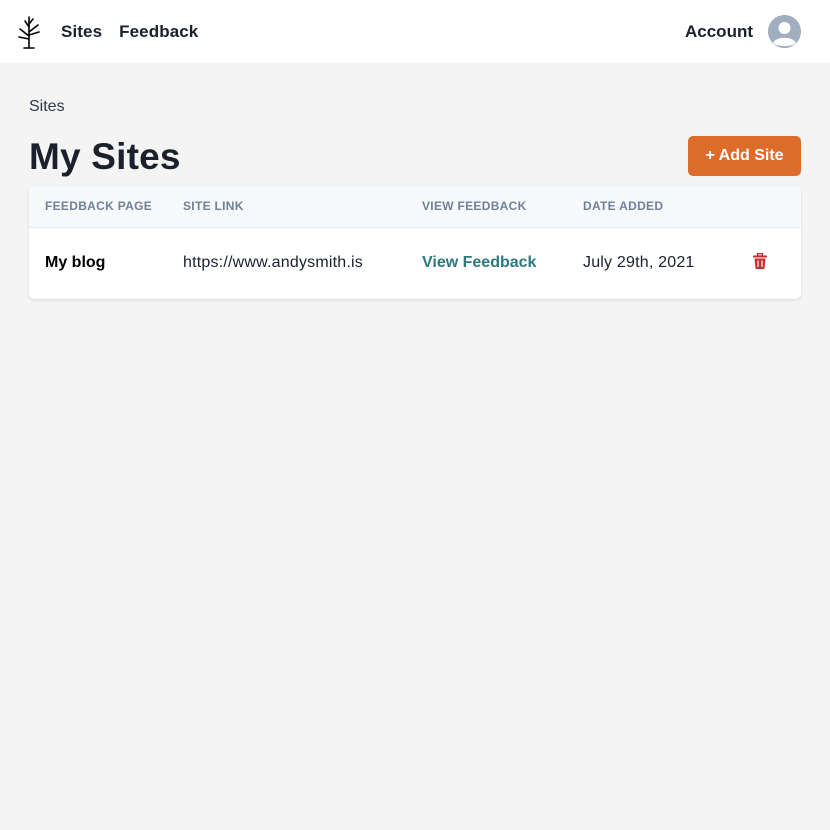 This screenshot has width=830, height=830. What do you see at coordinates (213, 206) in the screenshot?
I see `column-header-site-link: Site Link` at bounding box center [213, 206].